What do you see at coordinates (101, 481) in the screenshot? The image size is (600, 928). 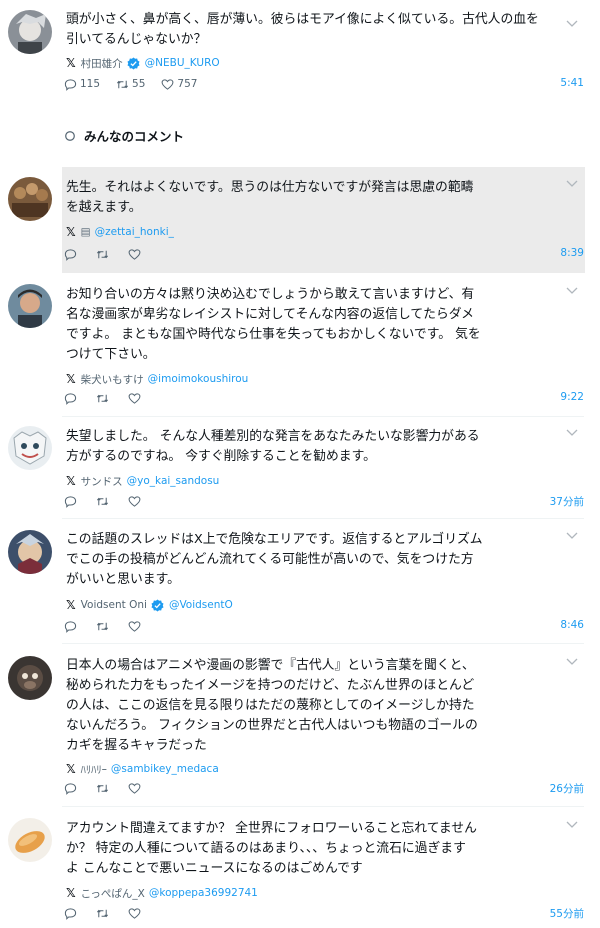 I see `author-name: サンドス` at bounding box center [101, 481].